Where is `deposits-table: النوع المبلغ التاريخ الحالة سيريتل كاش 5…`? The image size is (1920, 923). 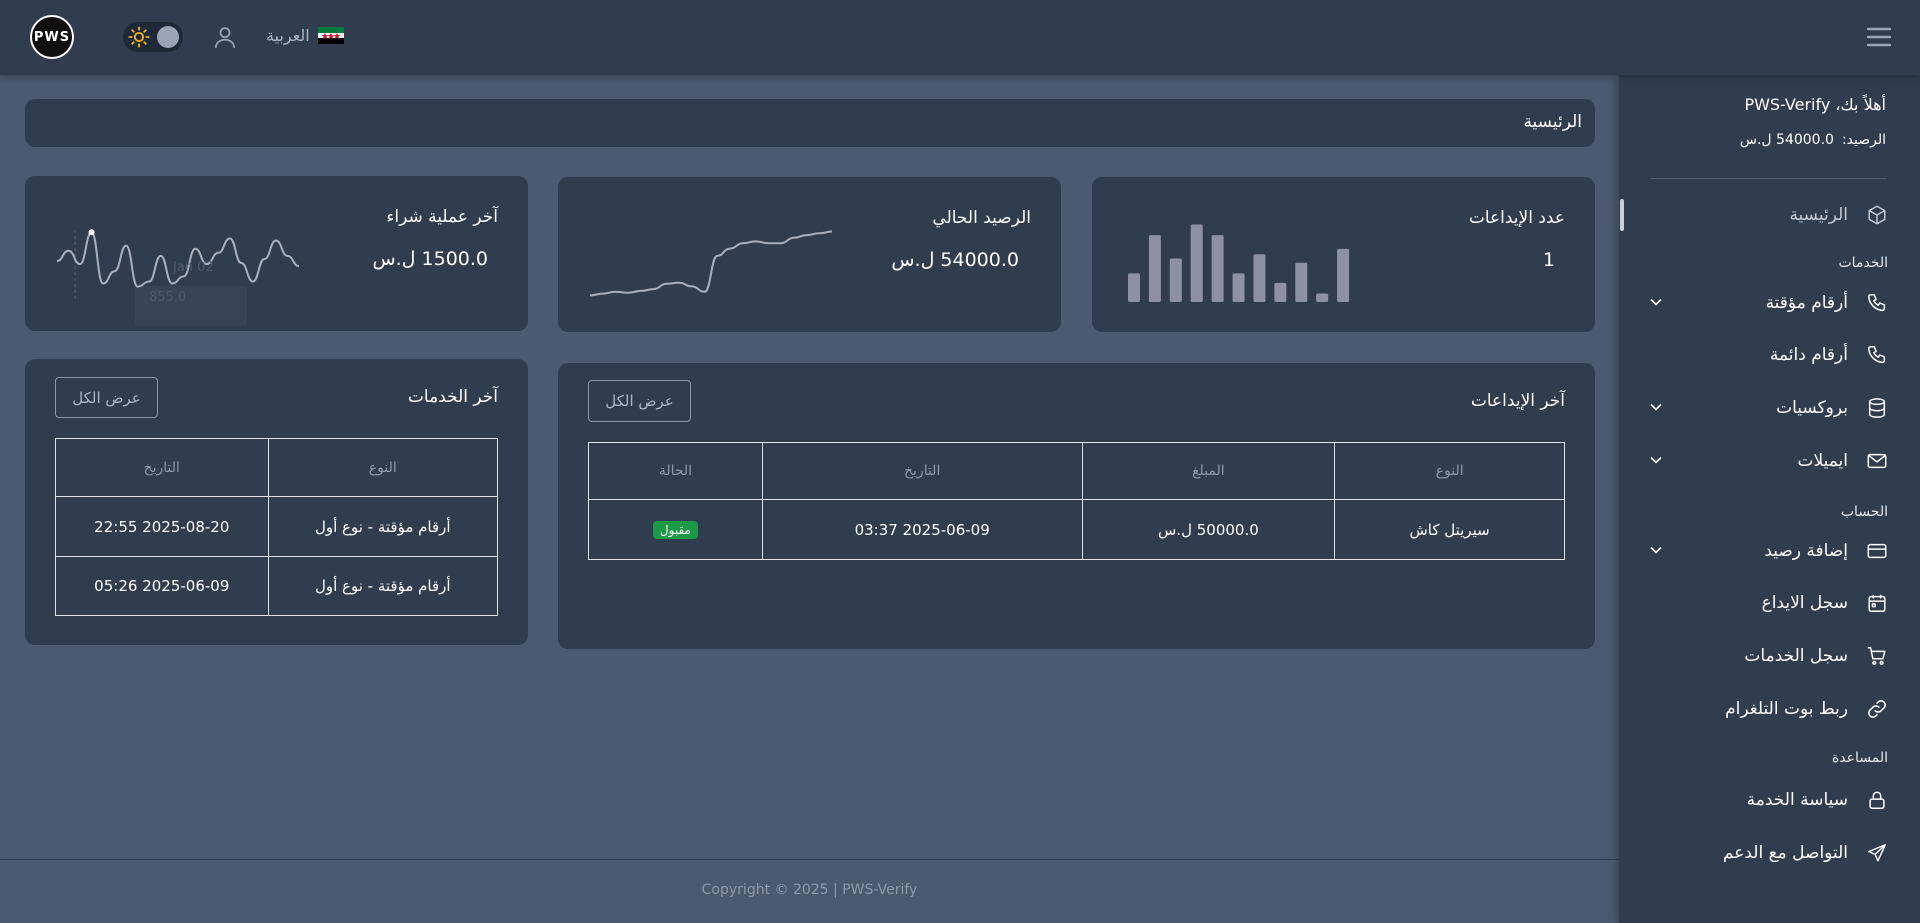 deposits-table: النوع المبلغ التاريخ الحالة سيريتل كاش 5… is located at coordinates (1076, 501).